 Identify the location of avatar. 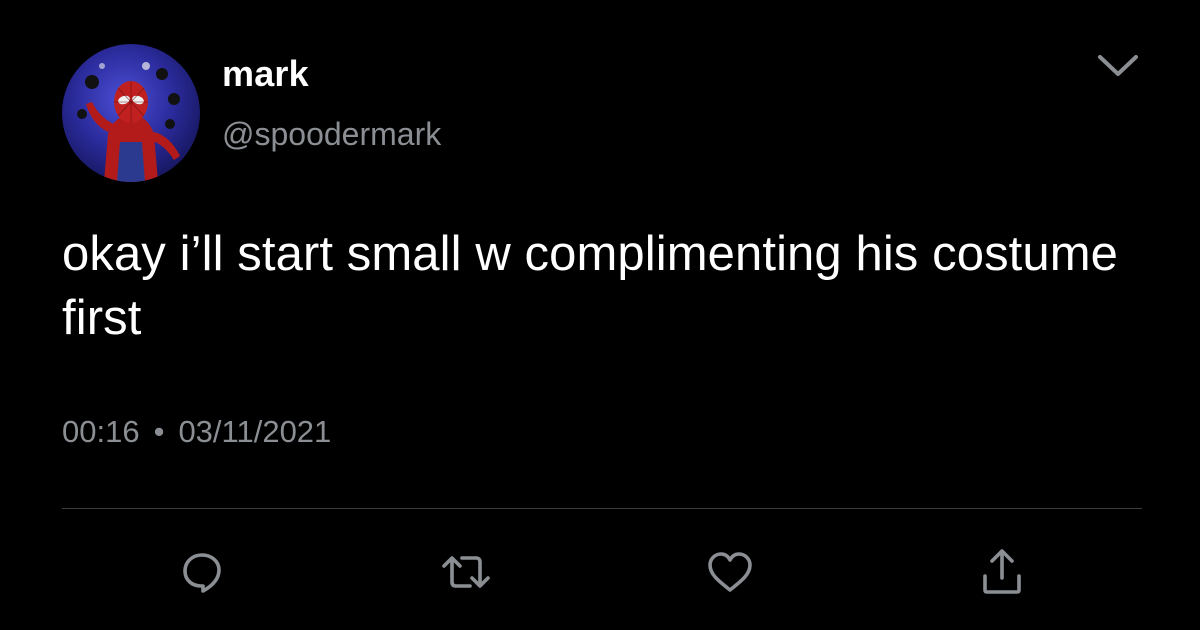
(131, 113).